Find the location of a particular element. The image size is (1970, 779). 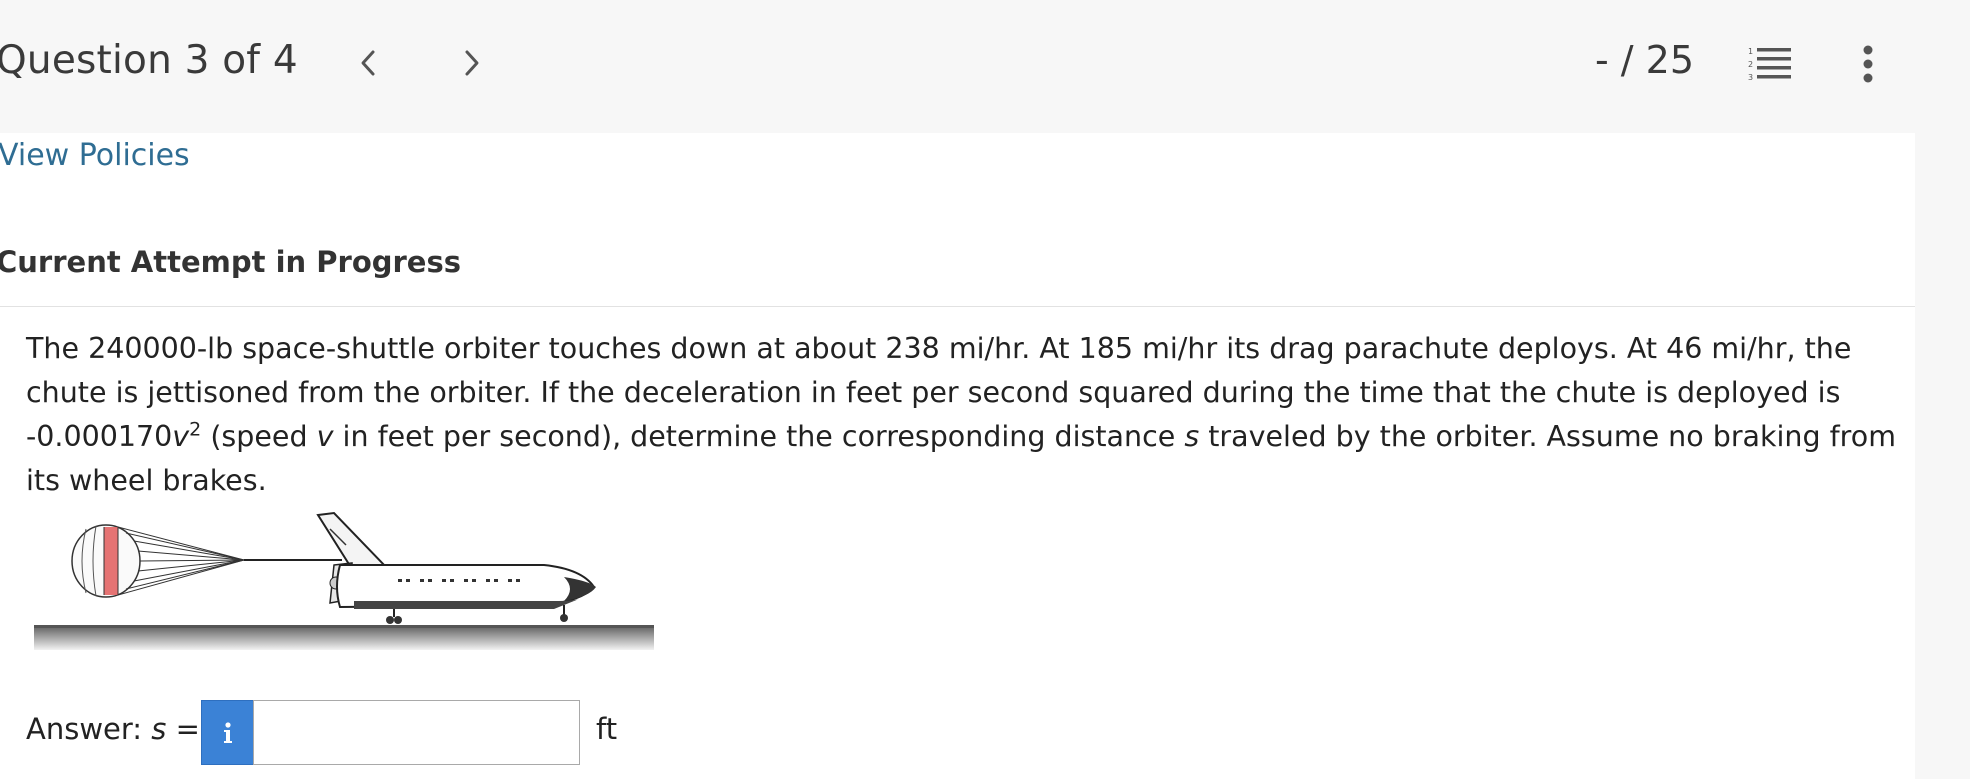

view-policies-link: View Policies is located at coordinates (95, 155).